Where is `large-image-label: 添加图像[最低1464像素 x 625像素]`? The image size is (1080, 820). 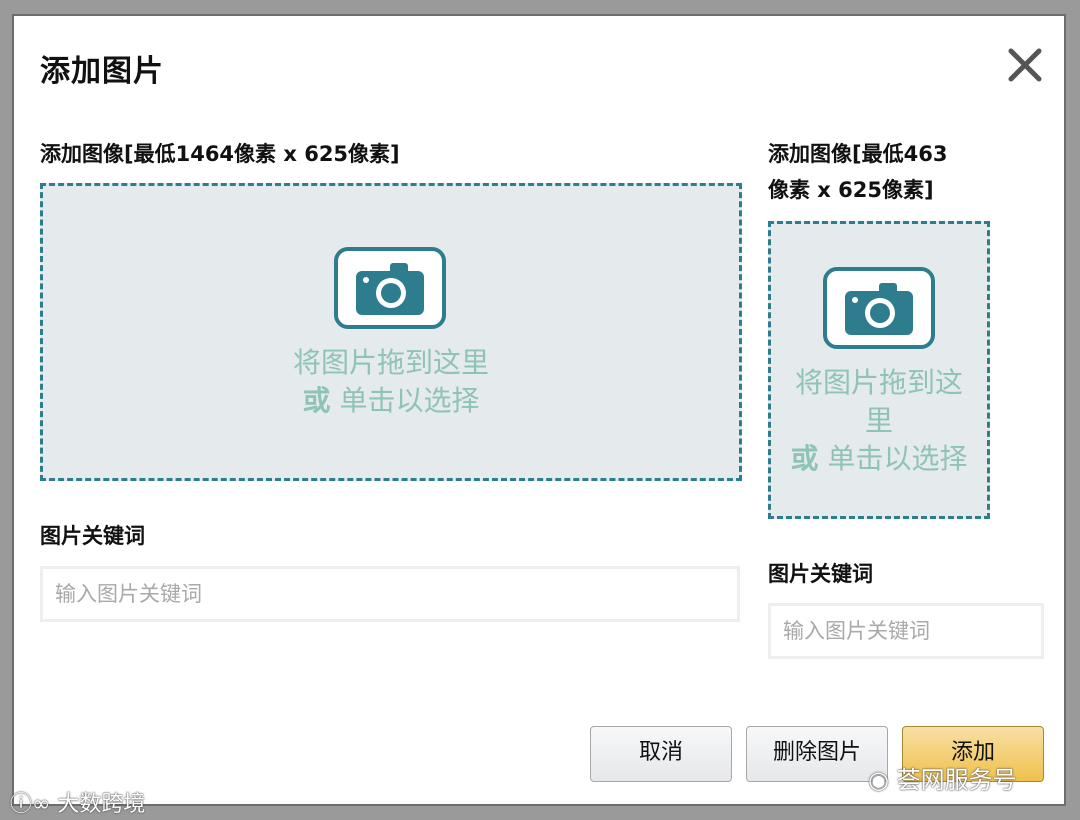
large-image-label: 添加图像[最低1464像素 x 625像素] is located at coordinates (220, 154).